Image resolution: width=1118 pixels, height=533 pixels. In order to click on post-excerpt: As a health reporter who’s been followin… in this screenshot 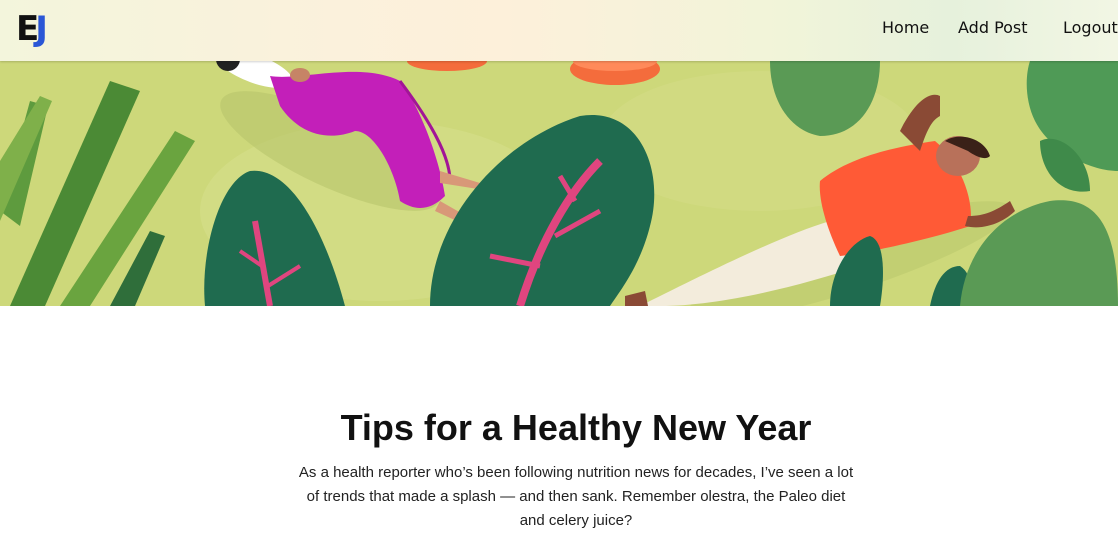, I will do `click(576, 496)`.